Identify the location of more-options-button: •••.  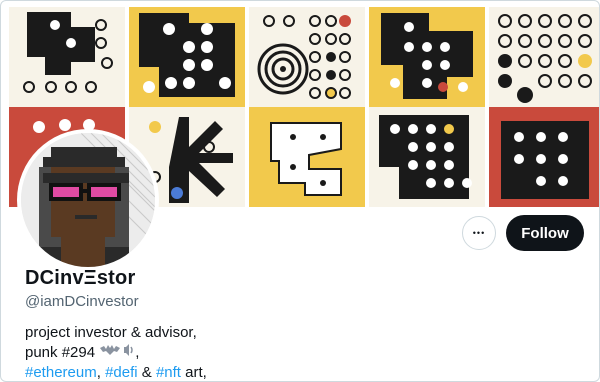
(479, 233).